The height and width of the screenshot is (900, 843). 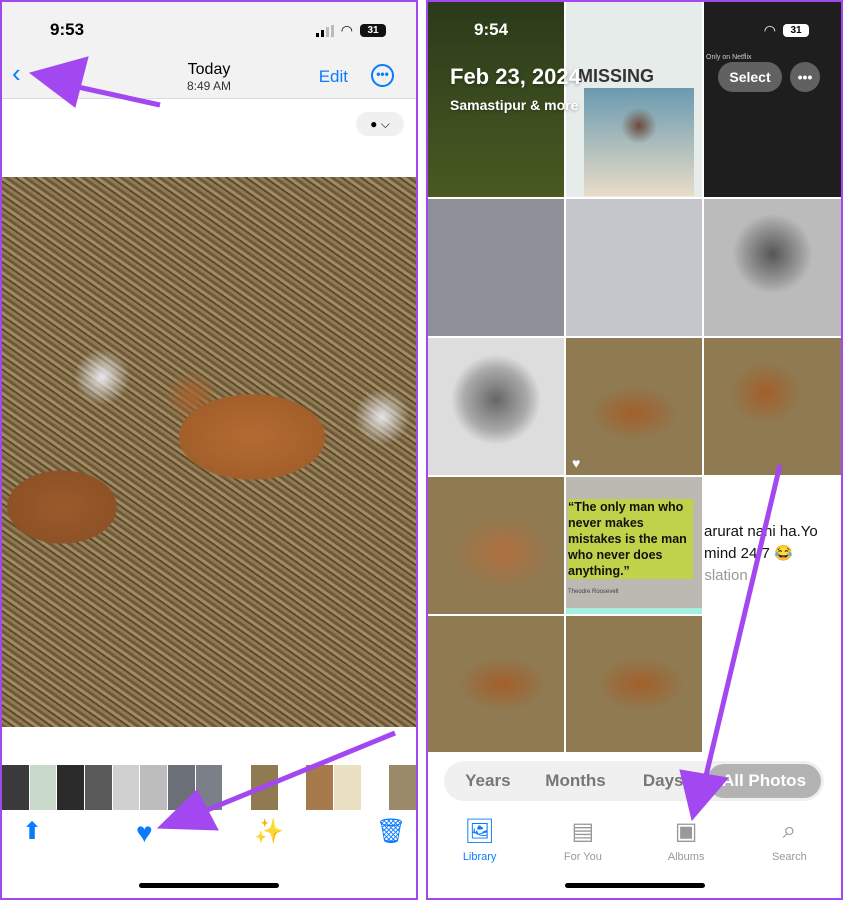 What do you see at coordinates (729, 57) in the screenshot?
I see `tile-text: Only on Netflix` at bounding box center [729, 57].